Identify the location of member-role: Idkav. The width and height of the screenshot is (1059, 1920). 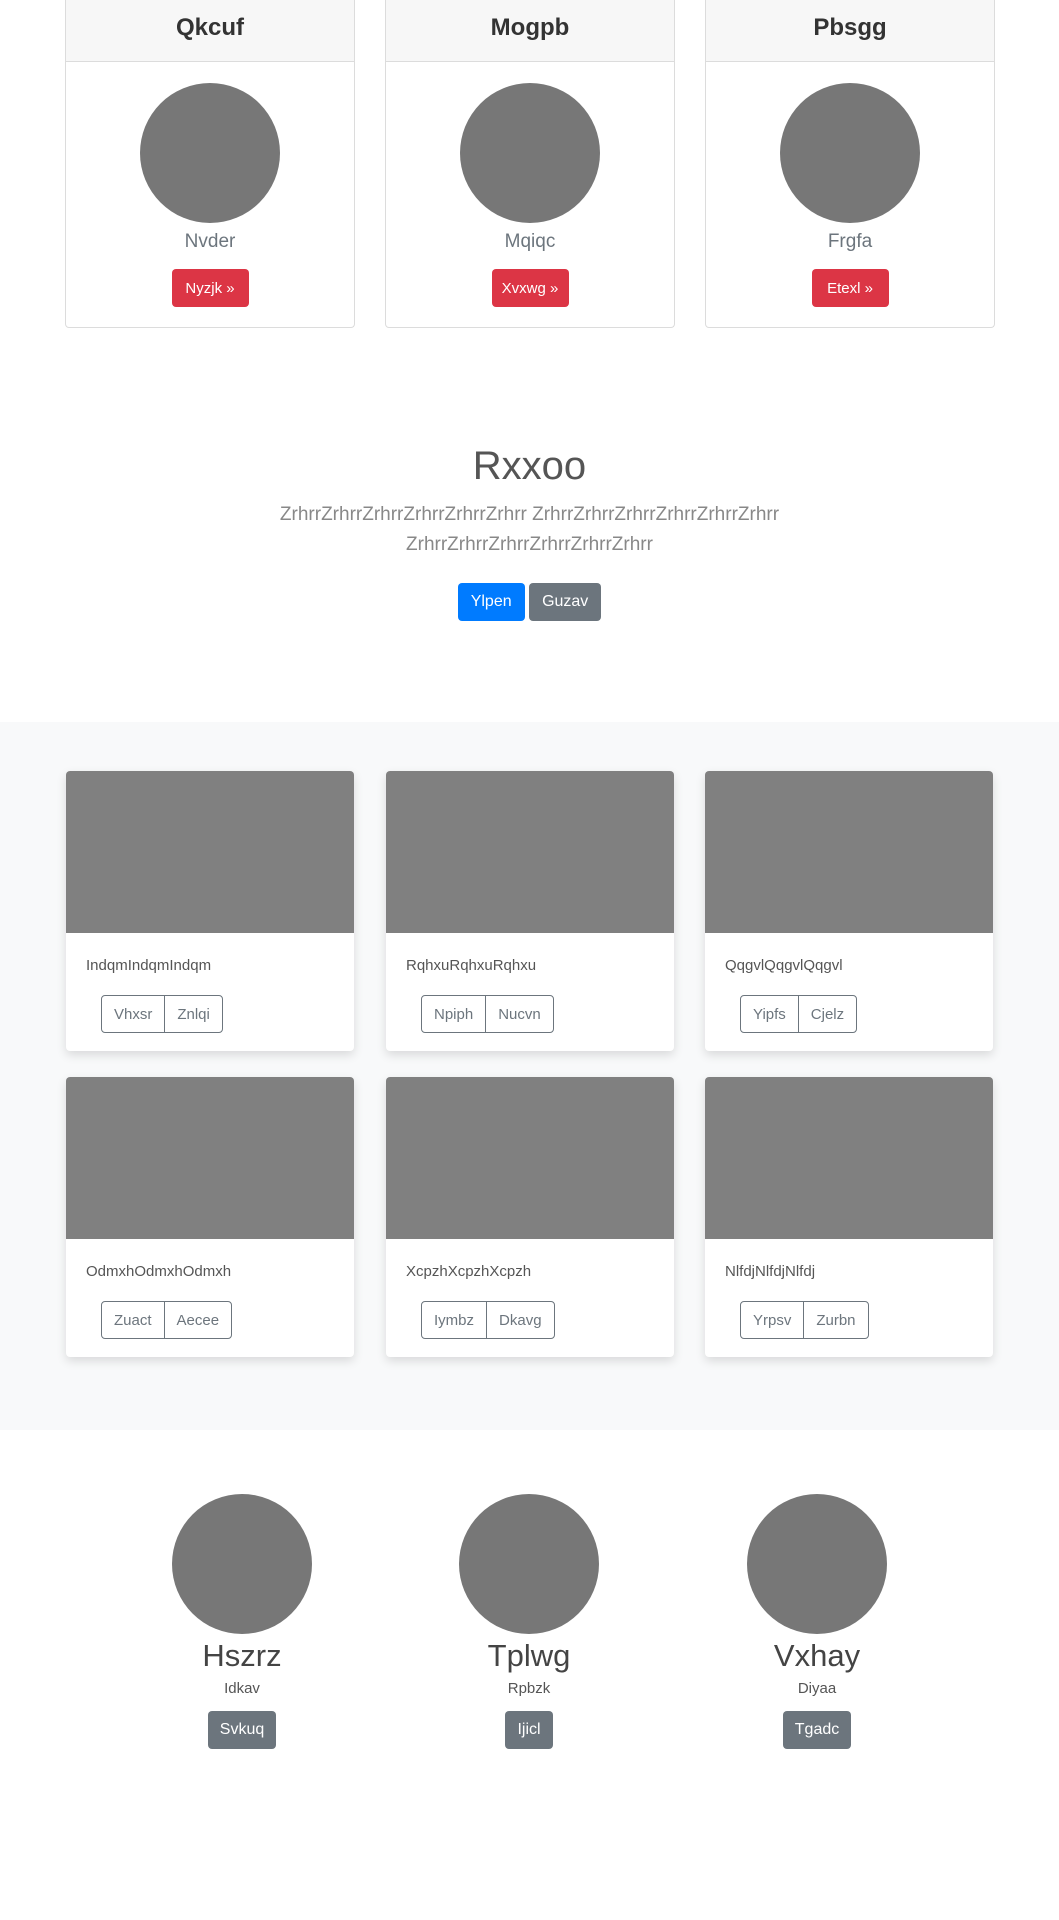
(242, 1688).